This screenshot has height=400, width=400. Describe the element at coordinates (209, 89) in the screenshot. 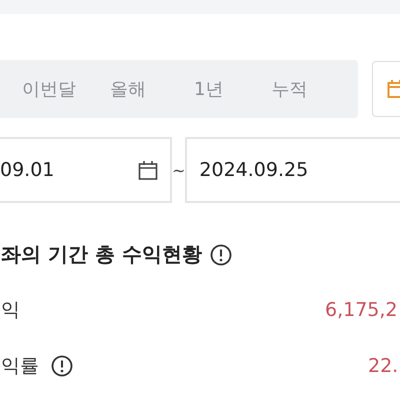

I see `period-tab: 1년` at that location.